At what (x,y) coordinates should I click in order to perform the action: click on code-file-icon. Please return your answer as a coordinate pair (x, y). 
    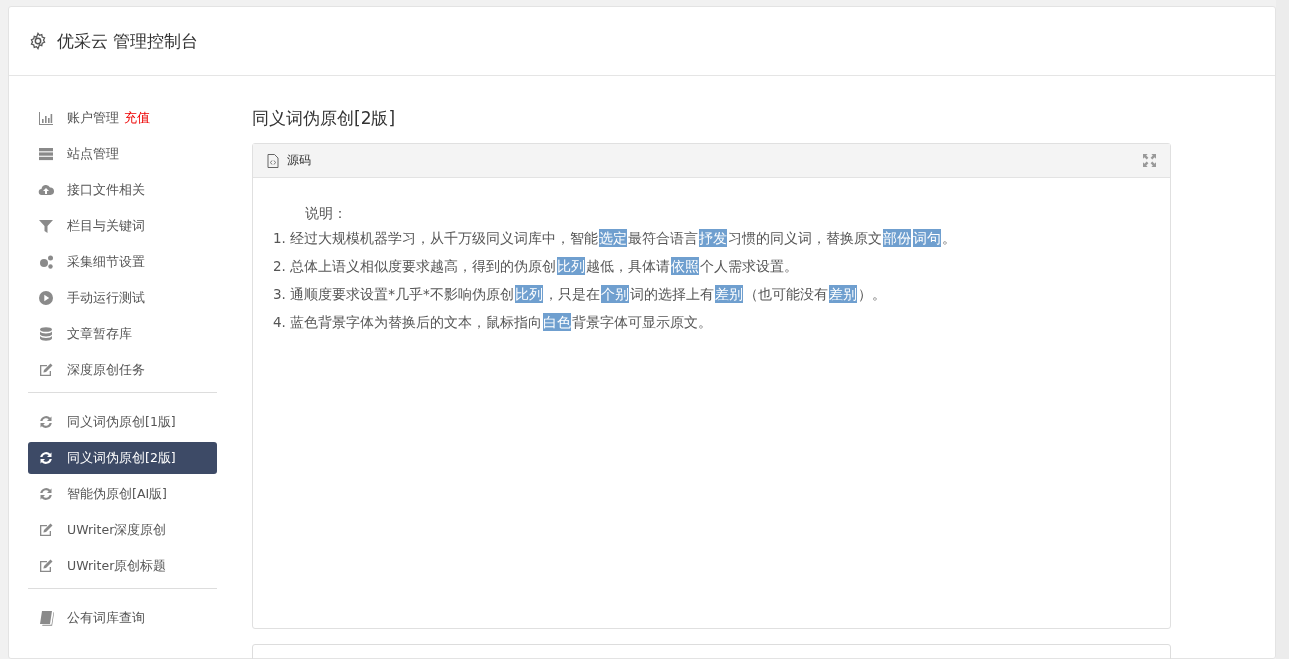
    Looking at the image, I should click on (273, 160).